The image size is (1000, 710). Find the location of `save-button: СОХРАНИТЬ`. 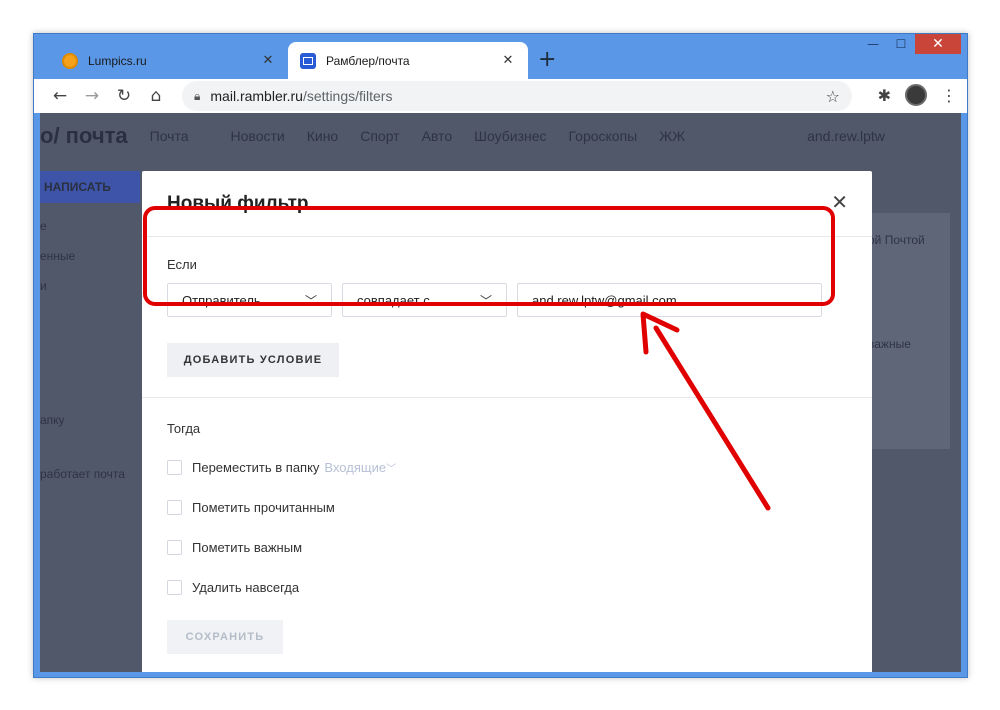

save-button: СОХРАНИТЬ is located at coordinates (225, 637).